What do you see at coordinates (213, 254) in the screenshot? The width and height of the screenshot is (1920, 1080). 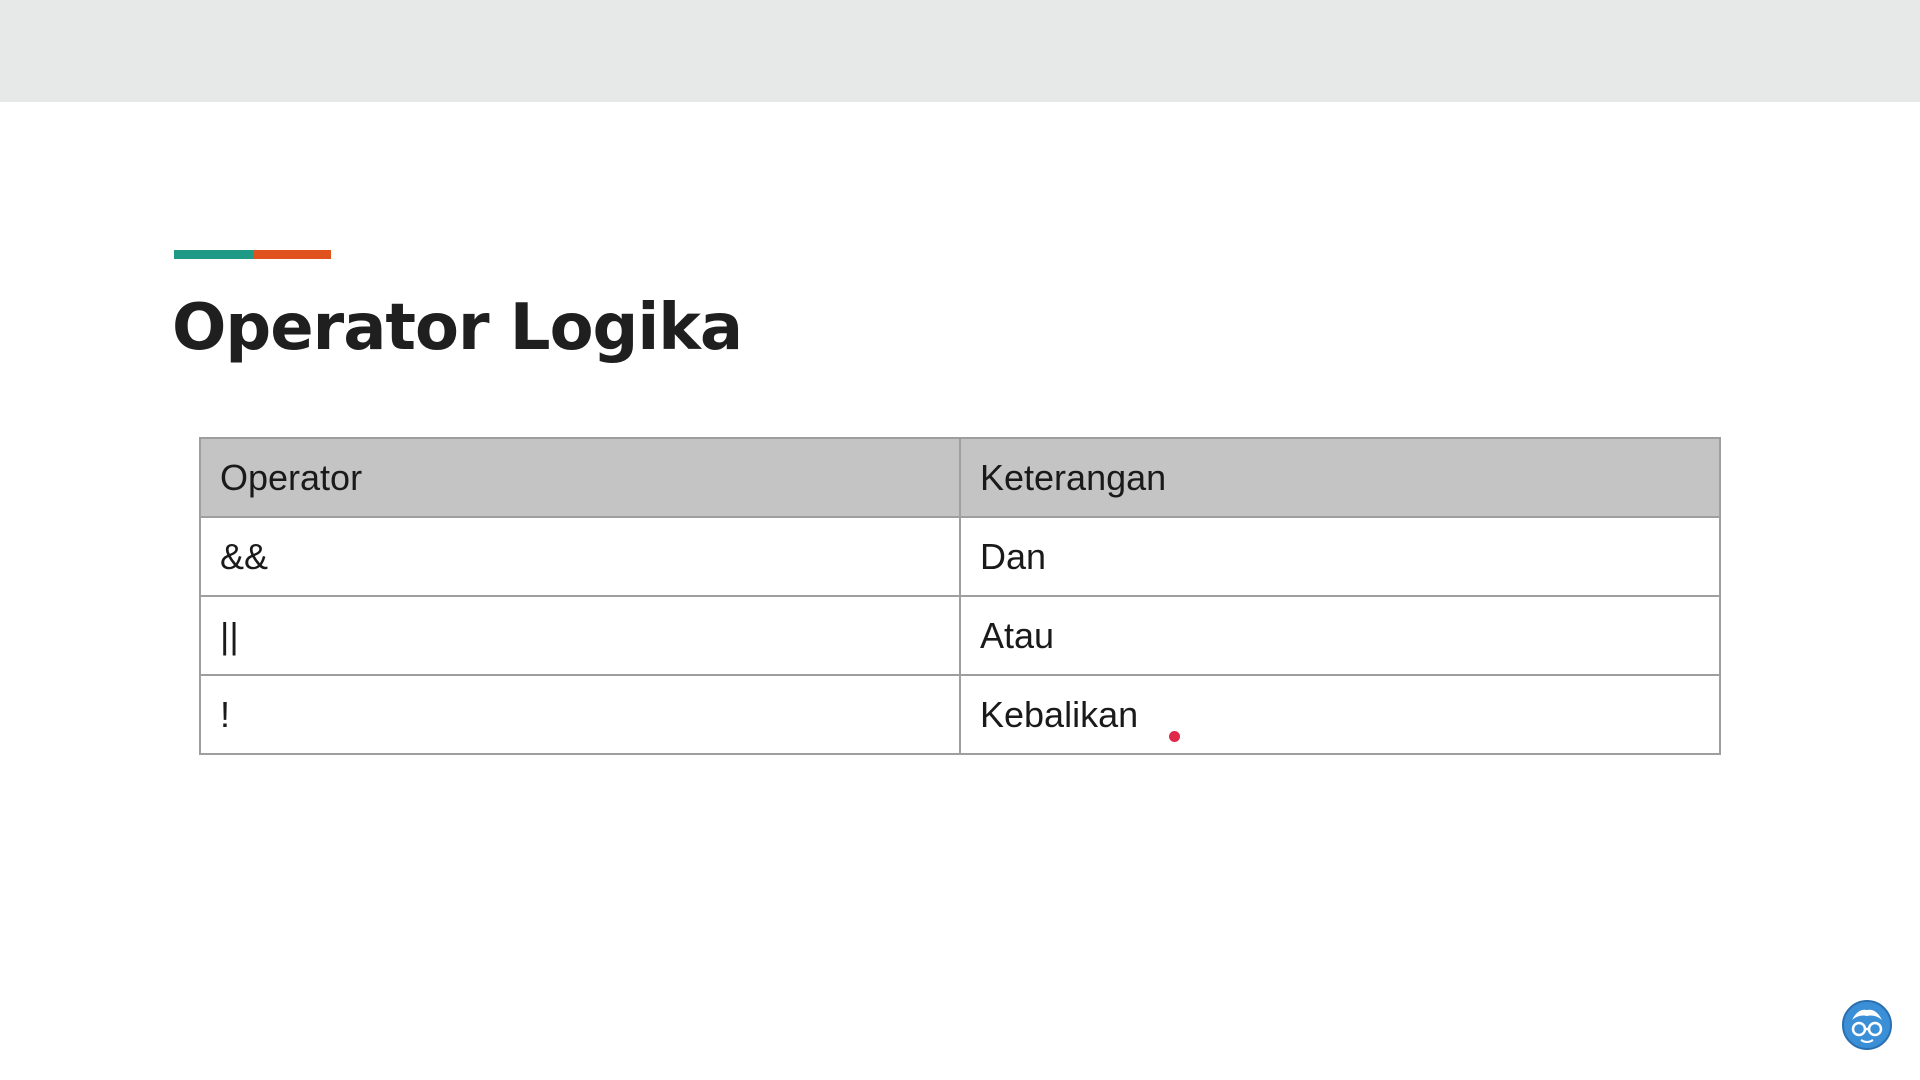 I see `accent-segment-teal` at bounding box center [213, 254].